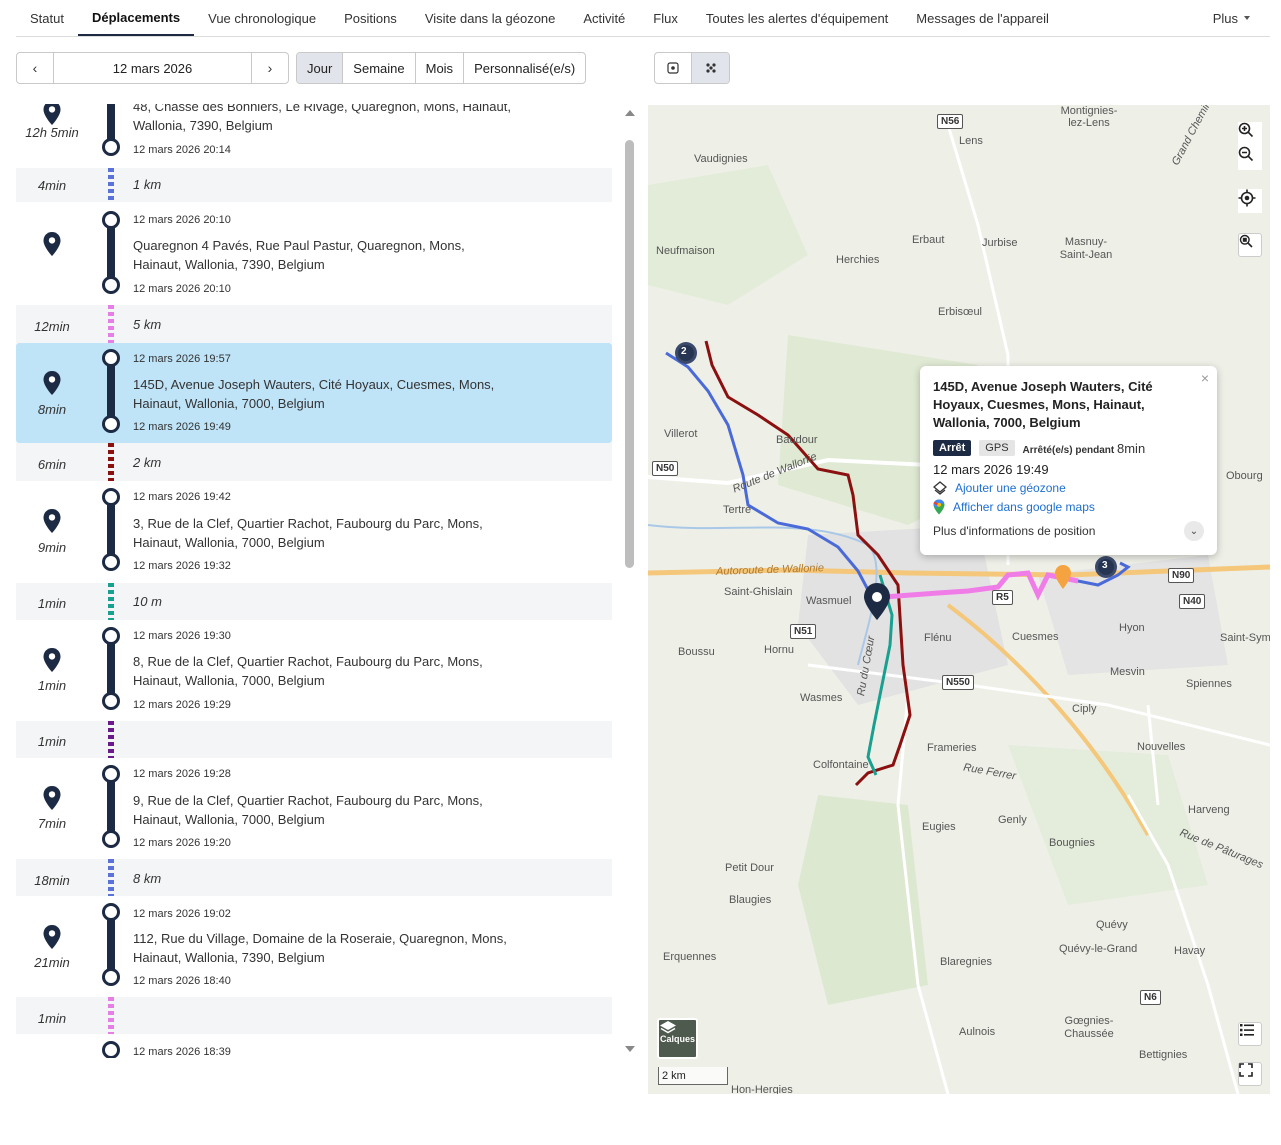 This screenshot has width=1281, height=1145. Describe the element at coordinates (1068, 531) in the screenshot. I see `more-position-info: Plus d'informations de position ⌄` at that location.